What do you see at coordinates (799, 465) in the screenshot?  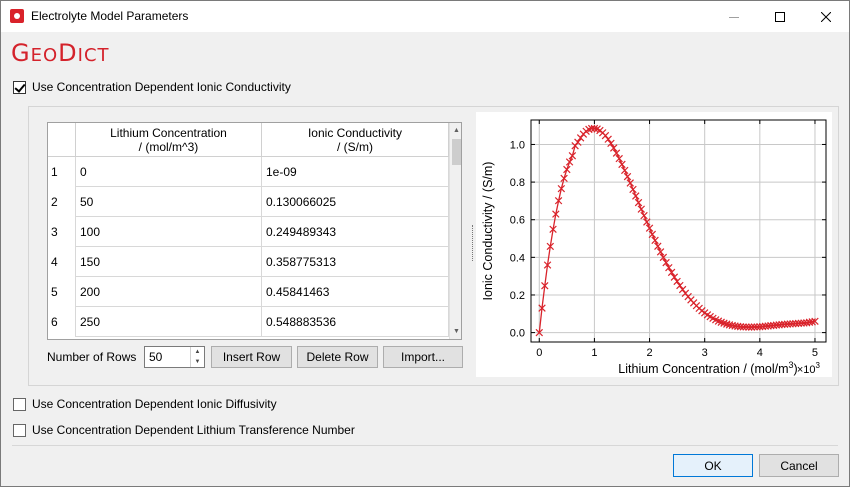 I see `cancel-button: Cancel` at bounding box center [799, 465].